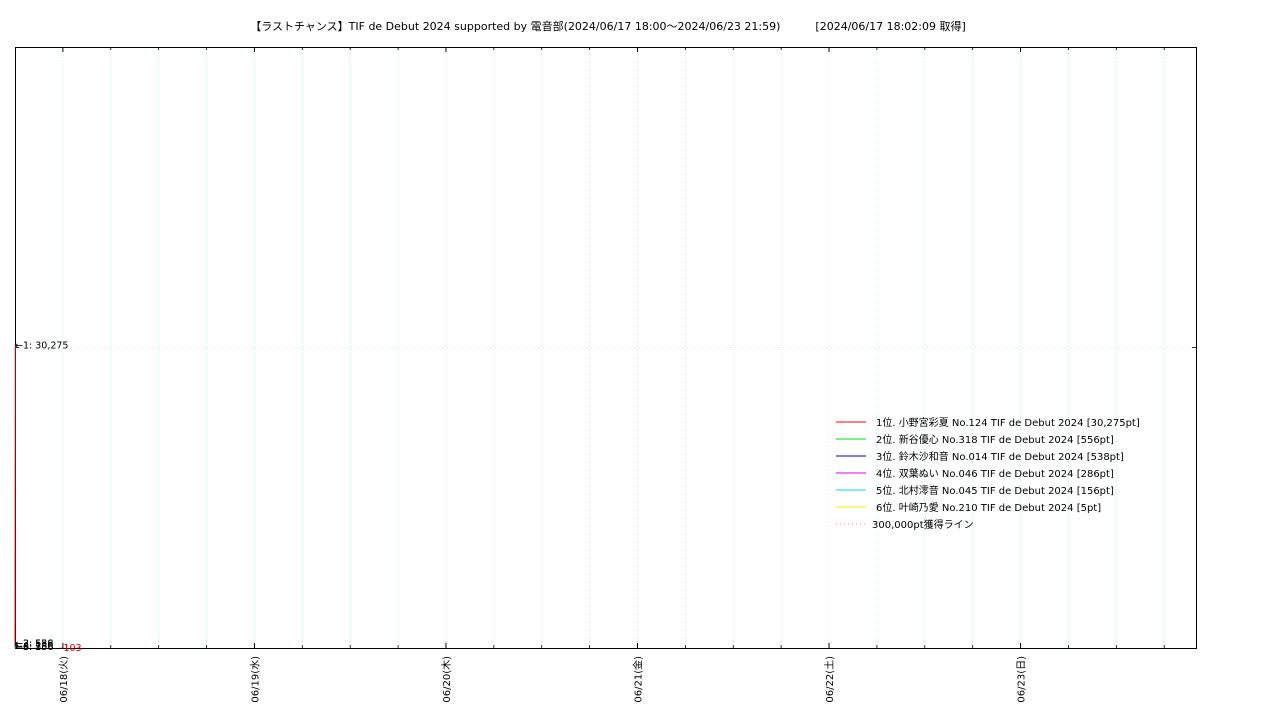 The width and height of the screenshot is (1280, 720). What do you see at coordinates (71, 648) in the screenshot?
I see `difference-label: -103` at bounding box center [71, 648].